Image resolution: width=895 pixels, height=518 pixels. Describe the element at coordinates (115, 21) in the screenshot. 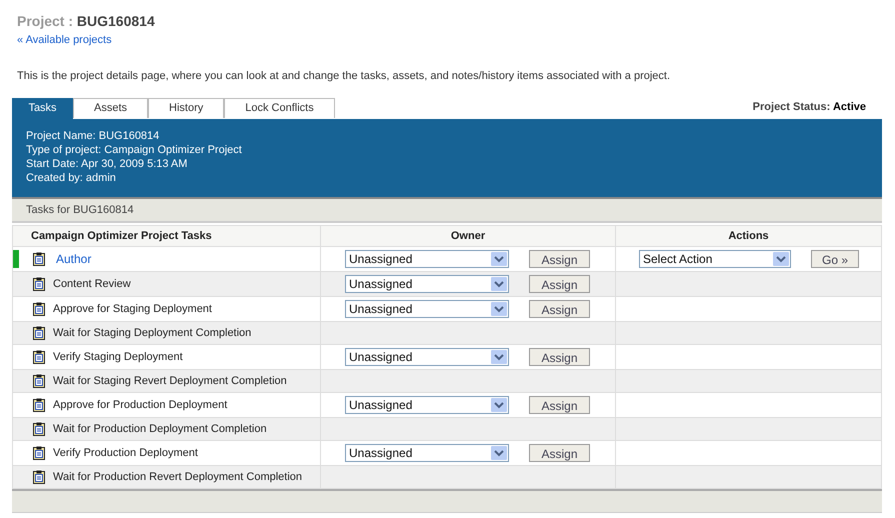

I see `project-title: BUG160814` at that location.